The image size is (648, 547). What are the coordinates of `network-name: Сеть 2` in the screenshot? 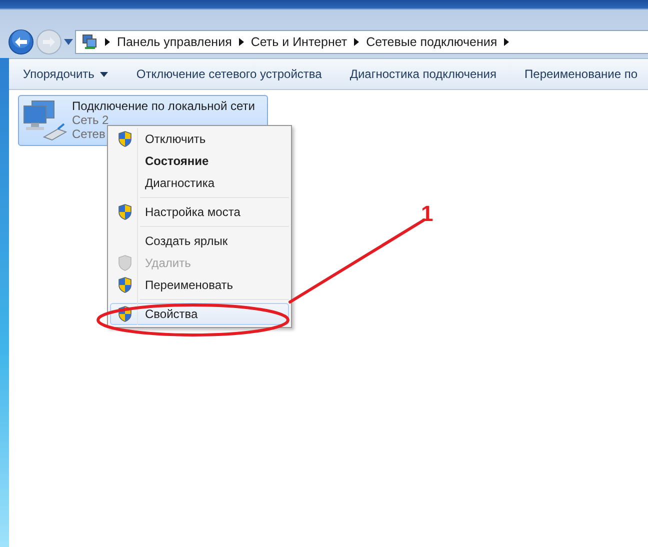 It's located at (90, 120).